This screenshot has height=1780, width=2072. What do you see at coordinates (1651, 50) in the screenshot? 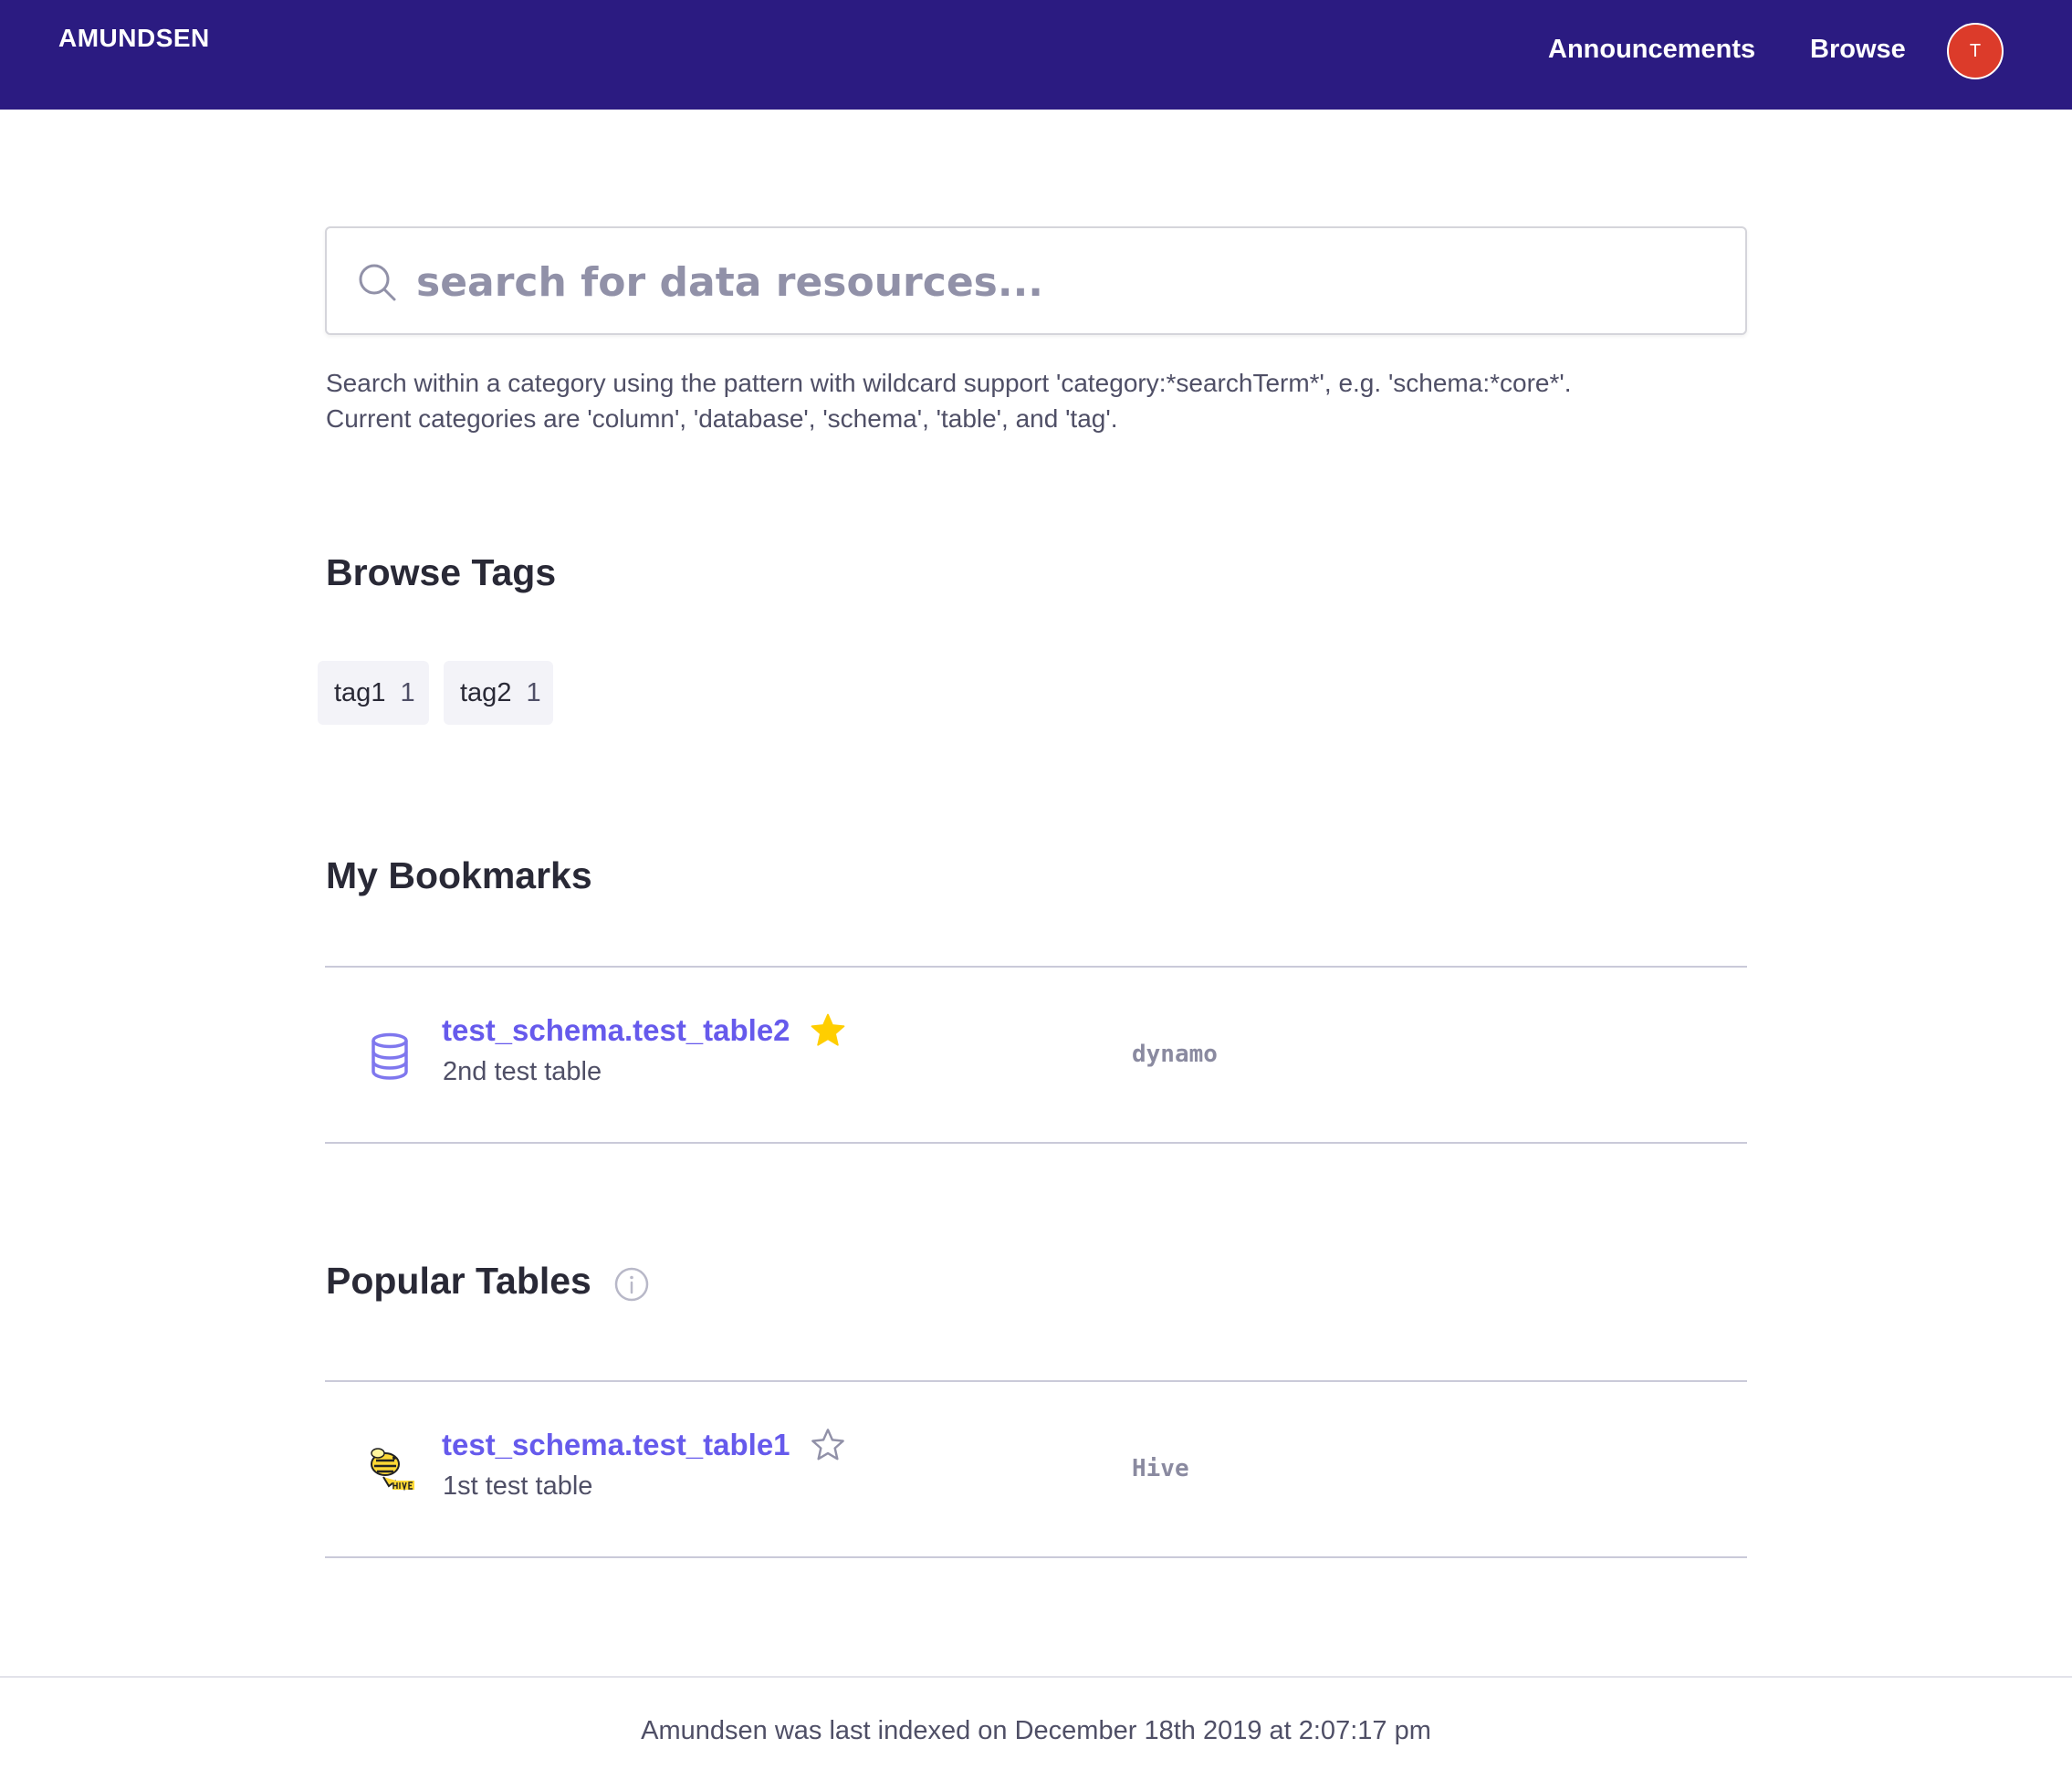
I see `nav-announcements-link: Announcements` at bounding box center [1651, 50].